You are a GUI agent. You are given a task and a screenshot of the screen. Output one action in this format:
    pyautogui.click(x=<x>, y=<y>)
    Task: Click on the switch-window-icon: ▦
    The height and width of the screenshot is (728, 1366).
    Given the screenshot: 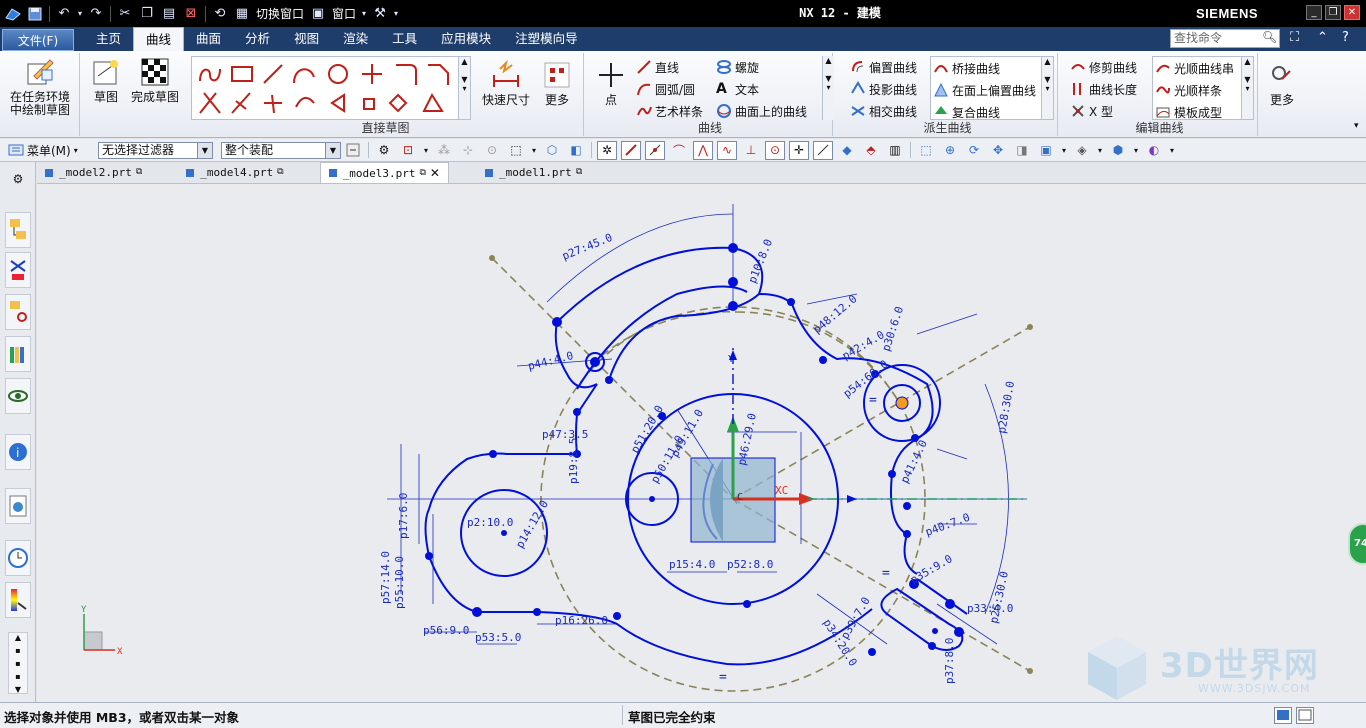 What is the action you would take?
    pyautogui.click(x=242, y=14)
    